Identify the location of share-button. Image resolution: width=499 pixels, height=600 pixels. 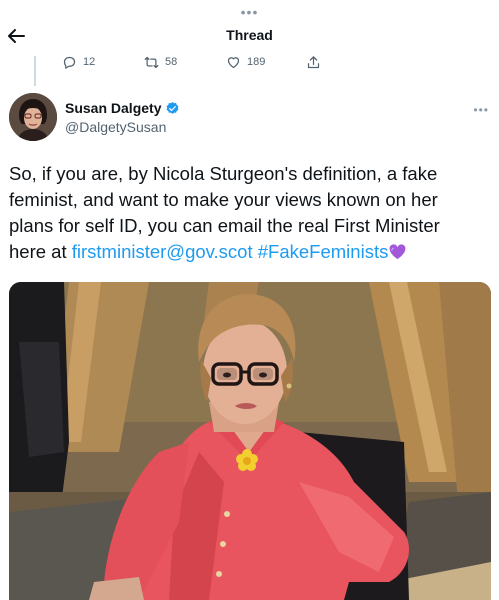
(313, 62).